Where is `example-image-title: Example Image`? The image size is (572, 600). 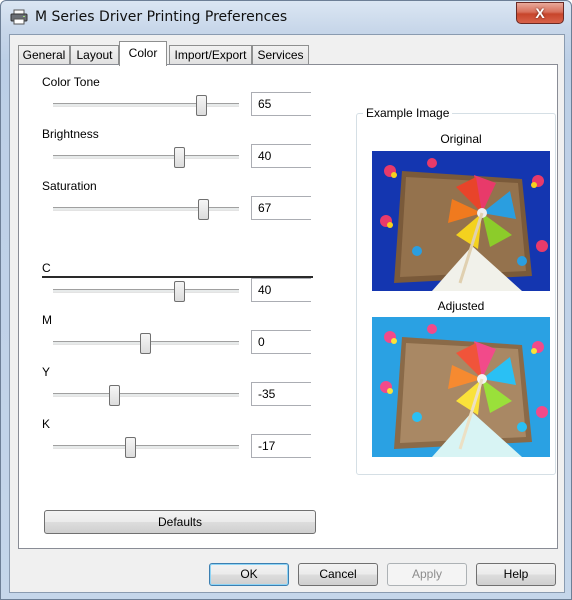 example-image-title: Example Image is located at coordinates (408, 113).